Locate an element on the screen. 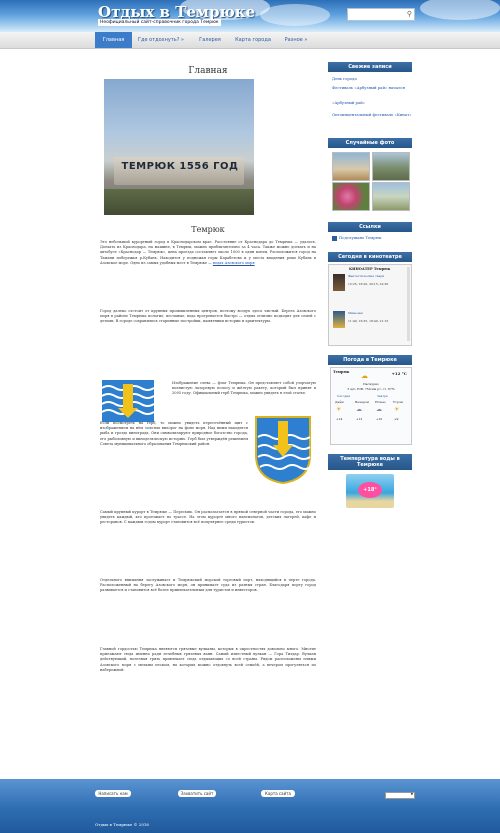 The image size is (500, 833). weather-value: +12 is located at coordinates (359, 419).